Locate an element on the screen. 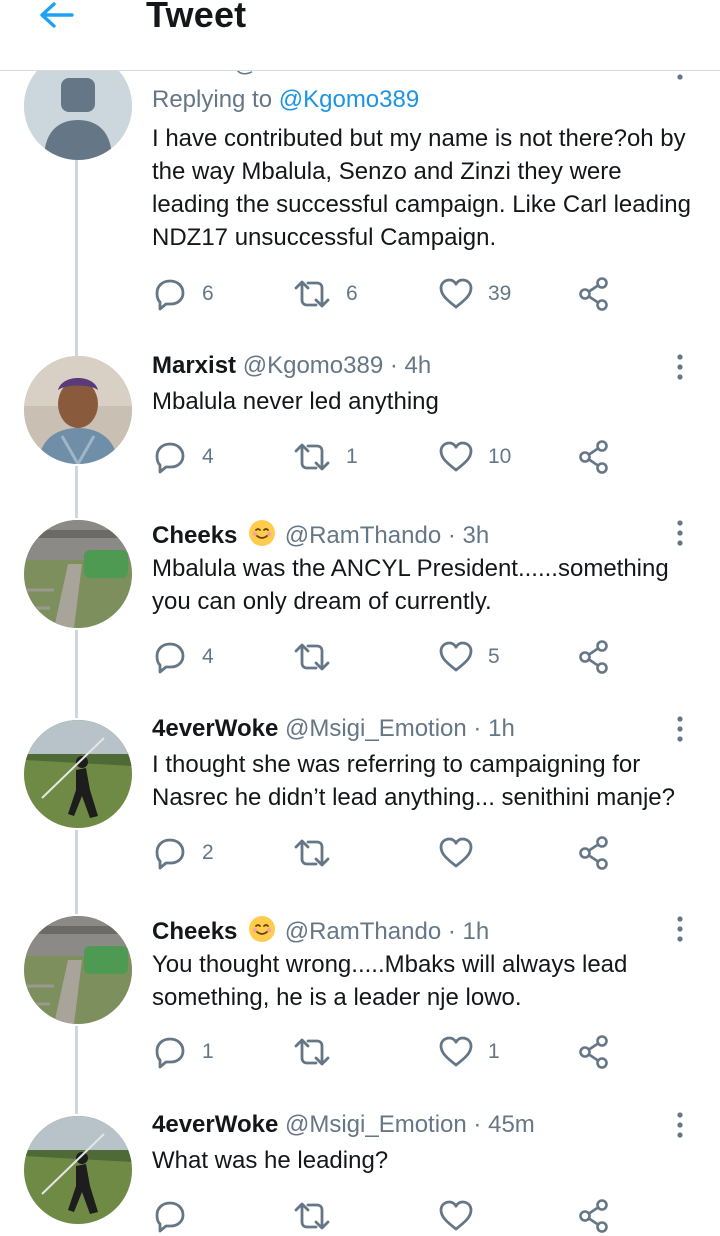 This screenshot has width=720, height=1236. retweet-button: 6 is located at coordinates (325, 294).